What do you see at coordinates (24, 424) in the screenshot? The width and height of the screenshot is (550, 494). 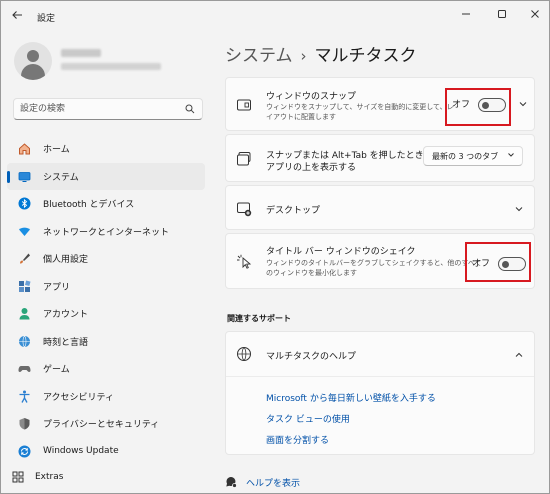 I see `shield-icon` at bounding box center [24, 424].